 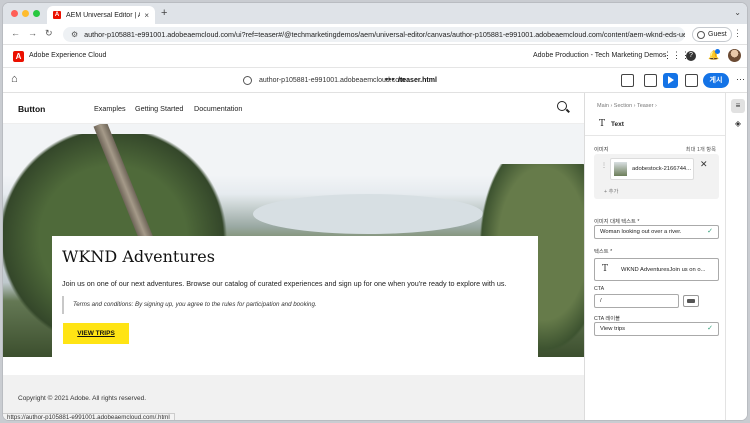 What do you see at coordinates (607, 319) in the screenshot?
I see `cta-text-label: CTA 레이블` at bounding box center [607, 319].